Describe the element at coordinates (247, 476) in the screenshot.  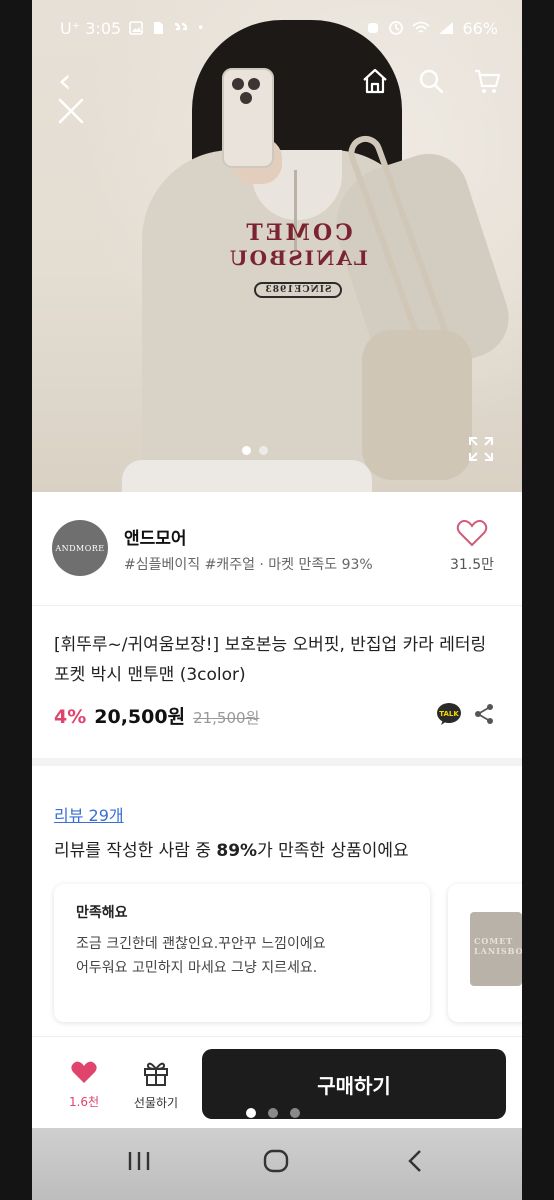
I see `model-skirt` at that location.